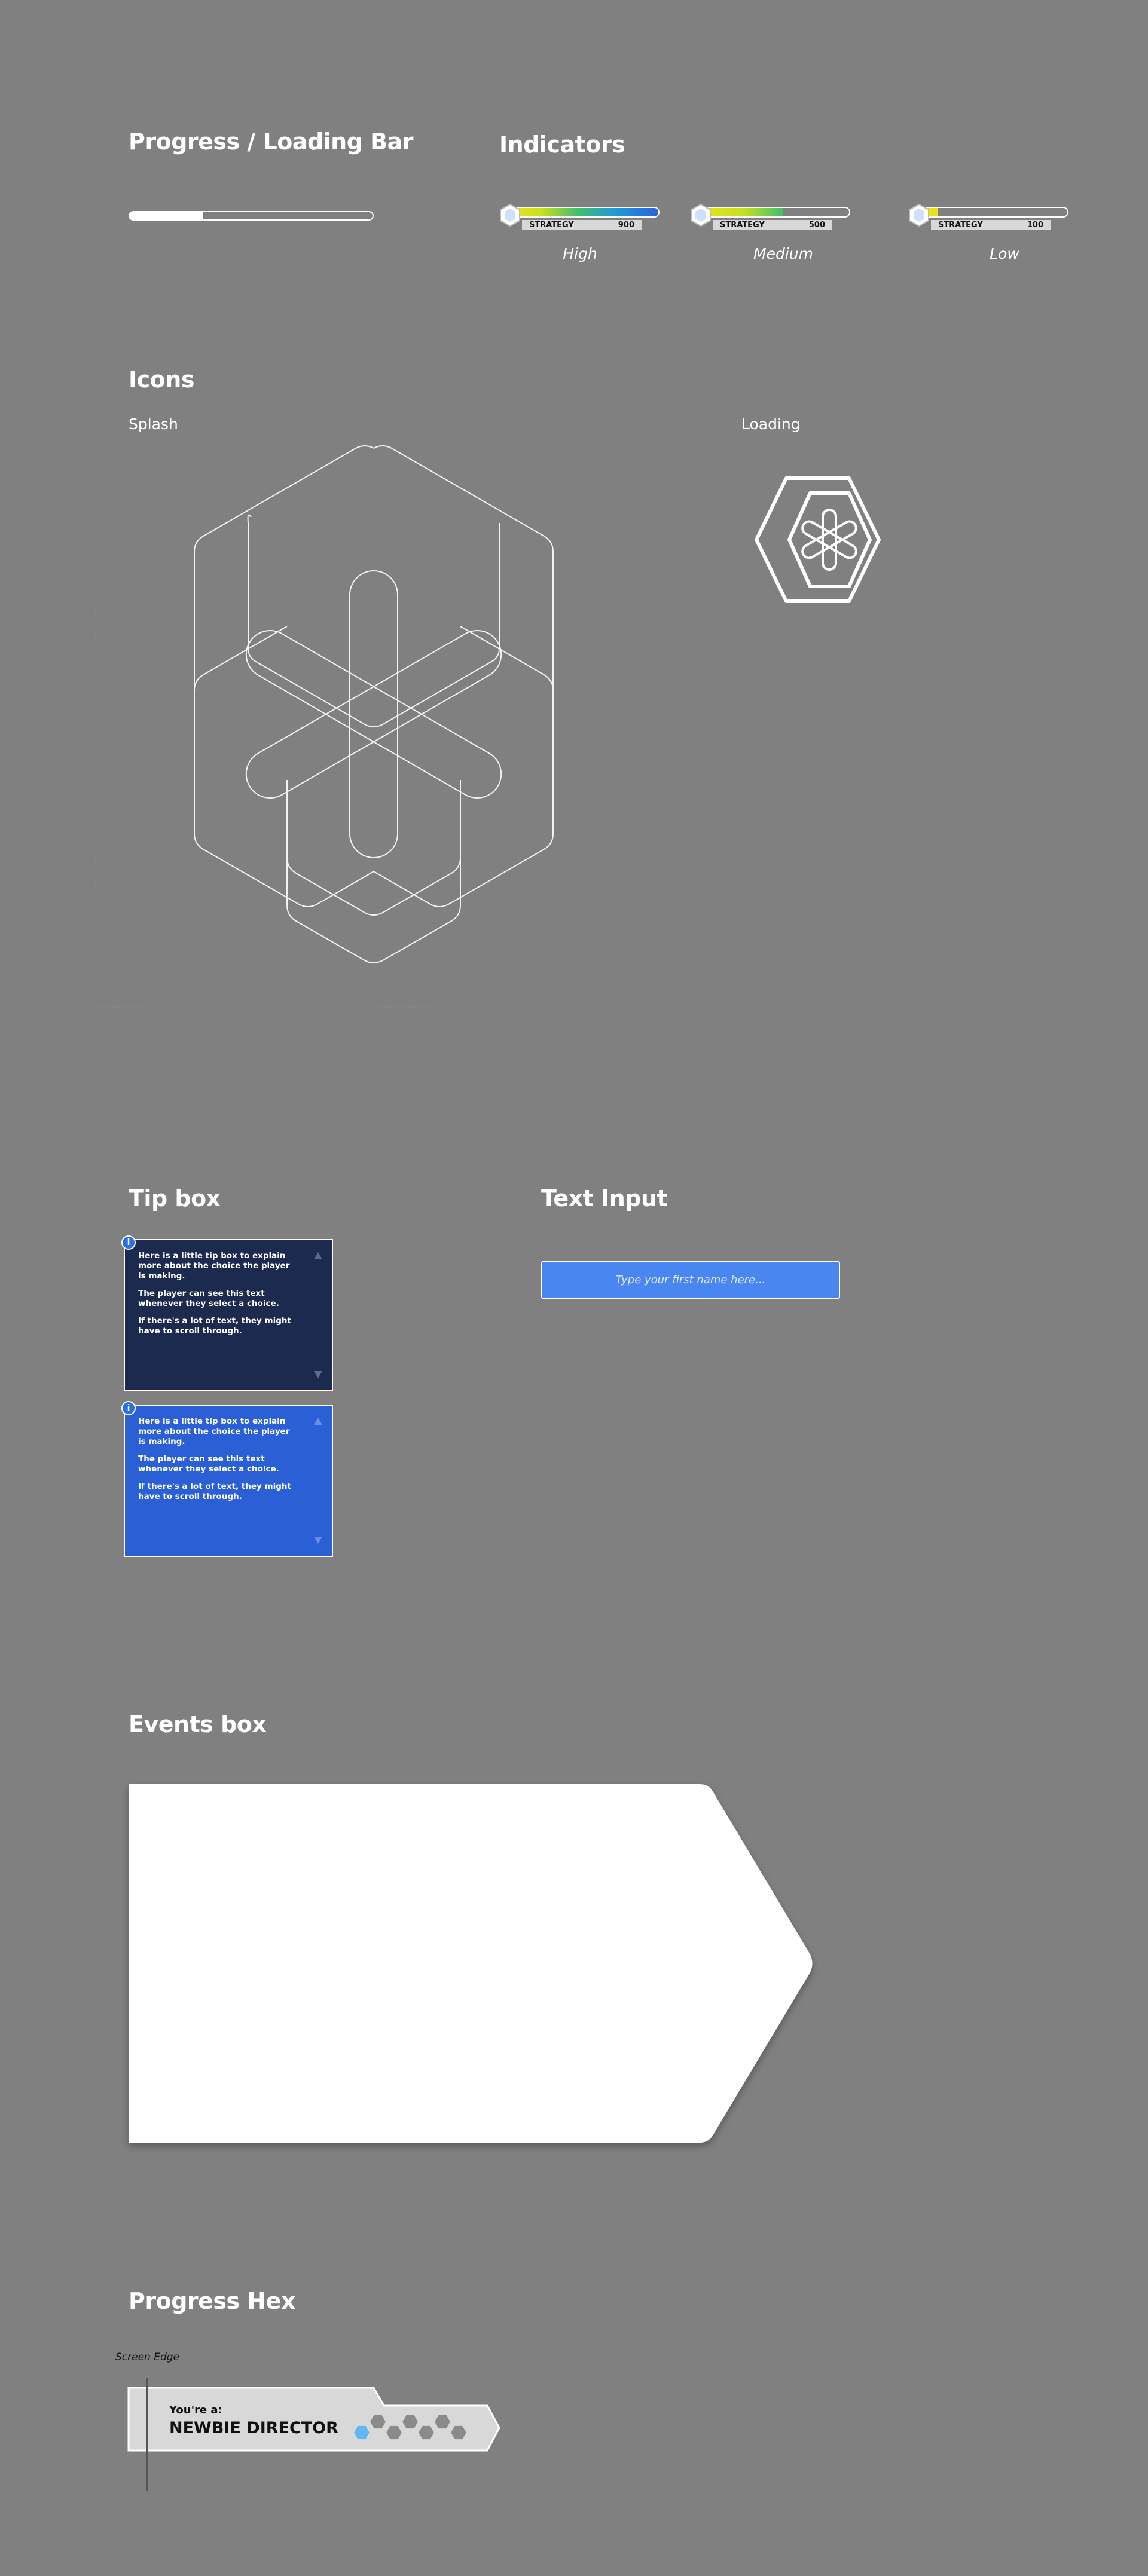 This screenshot has height=2576, width=1148. Describe the element at coordinates (147, 2434) in the screenshot. I see `screen-edge-line` at that location.